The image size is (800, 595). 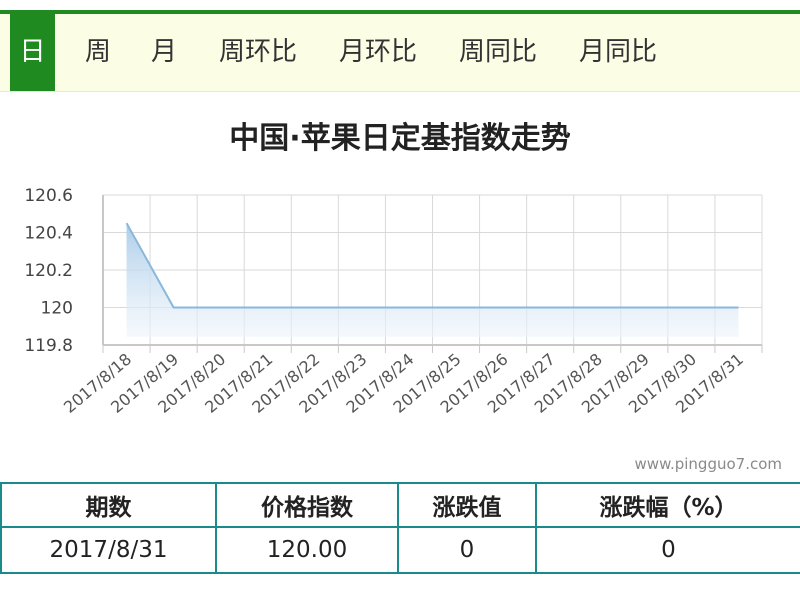 I want to click on cell-change-value: 0, so click(x=467, y=550).